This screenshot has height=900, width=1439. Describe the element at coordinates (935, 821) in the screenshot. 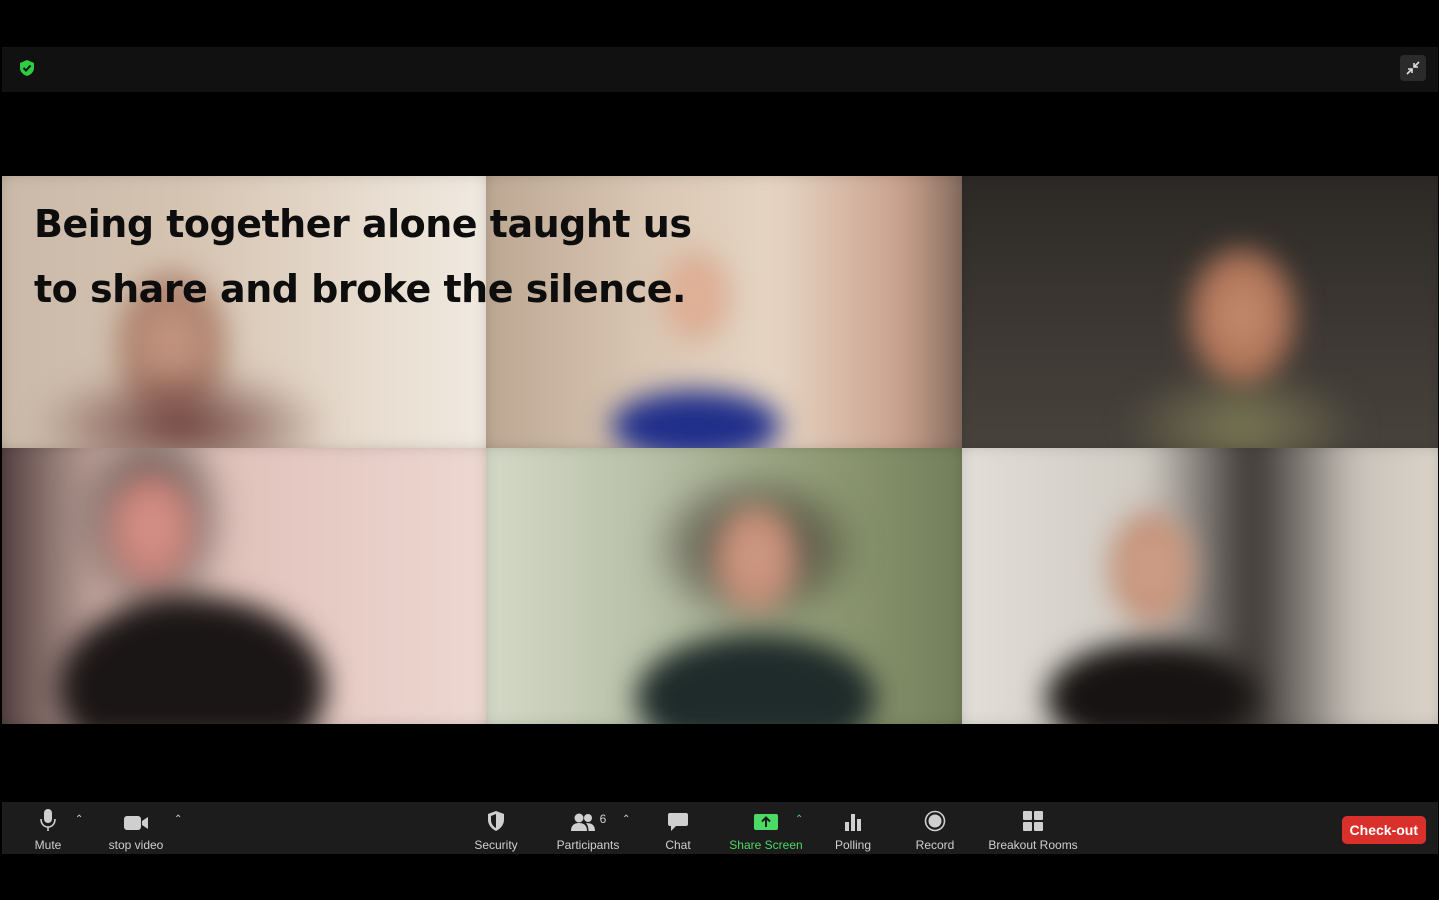

I see `record-icon` at that location.